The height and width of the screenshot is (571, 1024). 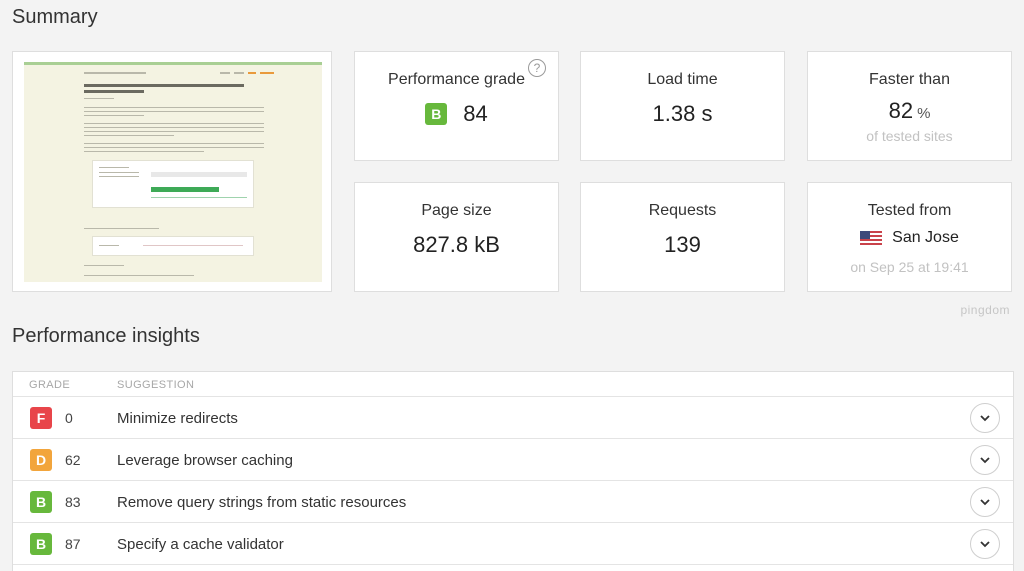 What do you see at coordinates (513, 544) in the screenshot?
I see `table-row: B 87 Specify a cache validator` at bounding box center [513, 544].